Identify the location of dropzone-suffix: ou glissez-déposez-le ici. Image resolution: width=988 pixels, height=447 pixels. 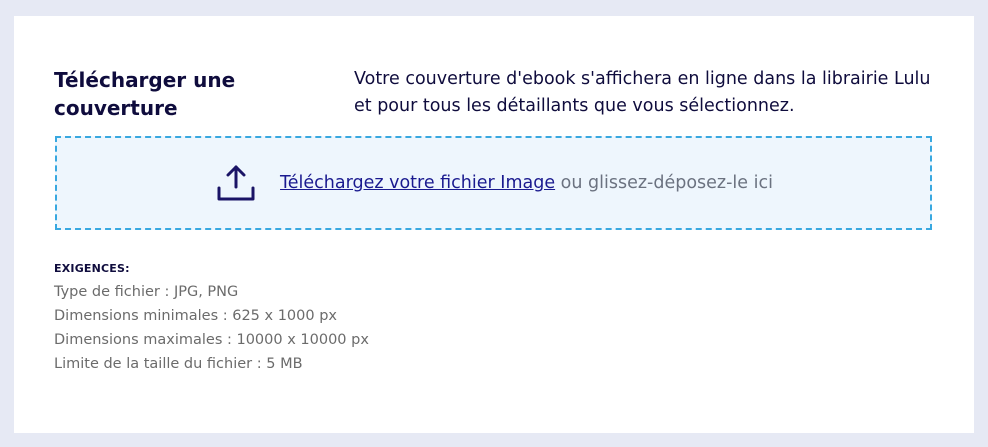
(664, 183).